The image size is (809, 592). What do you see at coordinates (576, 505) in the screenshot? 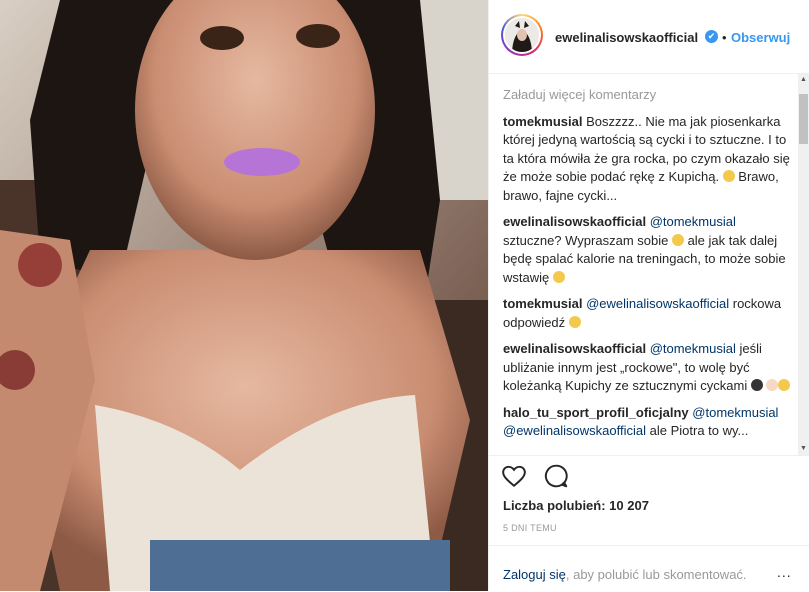
I see `likes-count: Liczba polubień: 10 207` at bounding box center [576, 505].